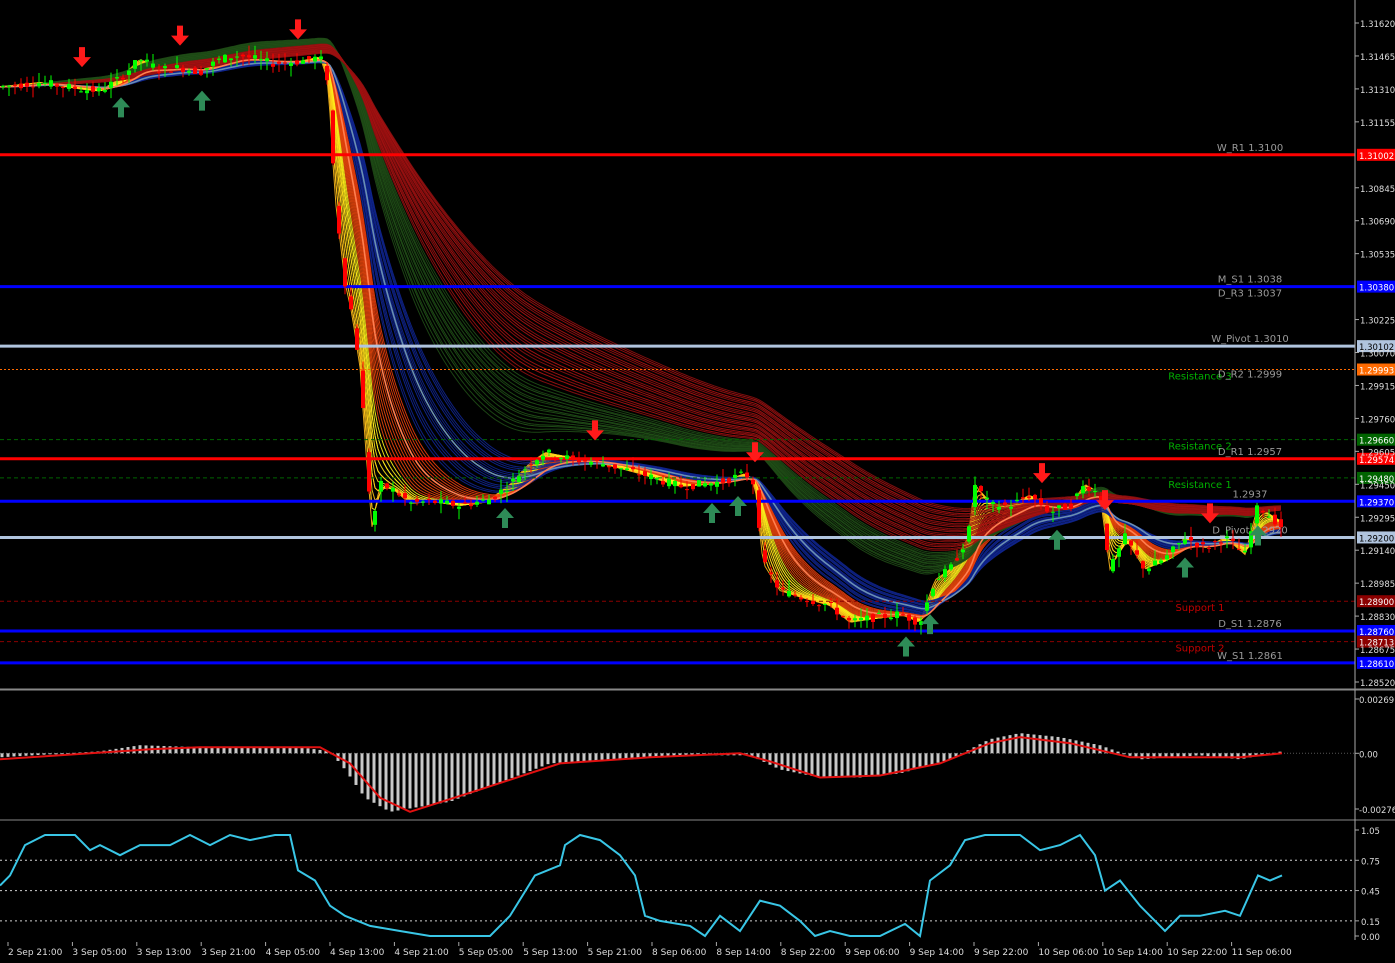 This screenshot has width=1395, height=963. I want to click on price-tick-label-16: 1.28830, so click(1377, 618).